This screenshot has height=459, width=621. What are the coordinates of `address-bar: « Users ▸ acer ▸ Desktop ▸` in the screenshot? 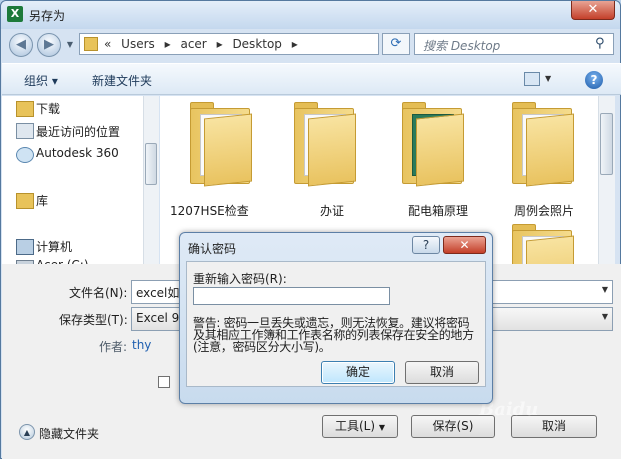 It's located at (229, 44).